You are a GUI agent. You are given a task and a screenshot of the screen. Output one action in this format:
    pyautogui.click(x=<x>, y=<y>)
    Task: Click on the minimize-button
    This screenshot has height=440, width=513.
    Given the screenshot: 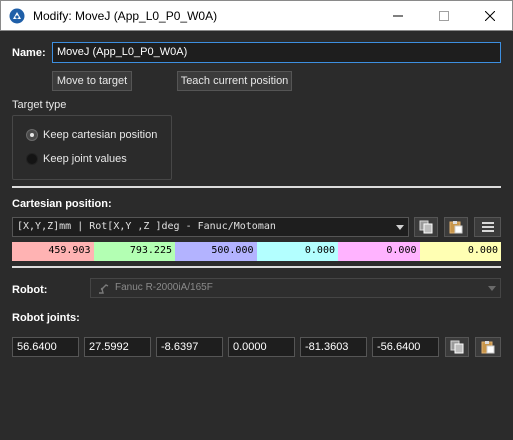 What is the action you would take?
    pyautogui.click(x=398, y=16)
    